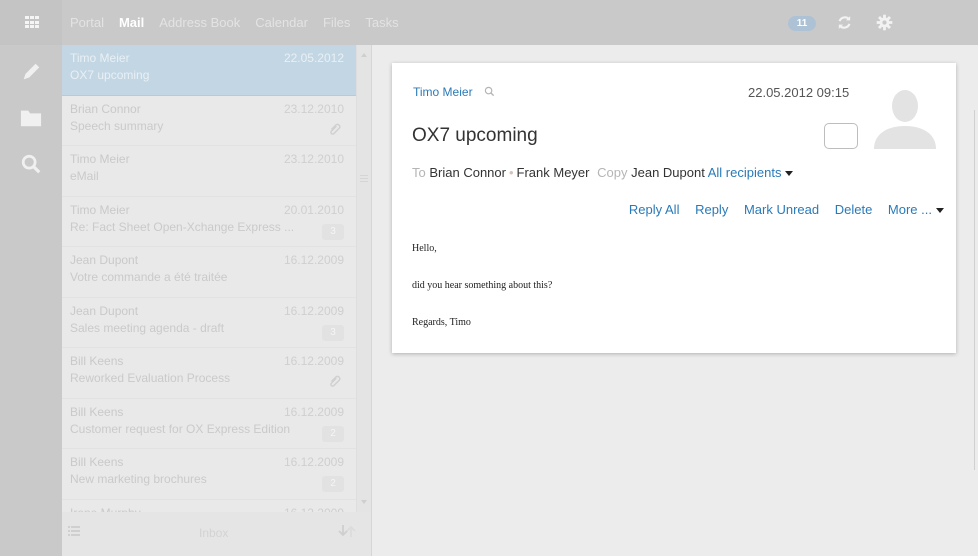 The image size is (978, 556). I want to click on left-sidebar, so click(31, 300).